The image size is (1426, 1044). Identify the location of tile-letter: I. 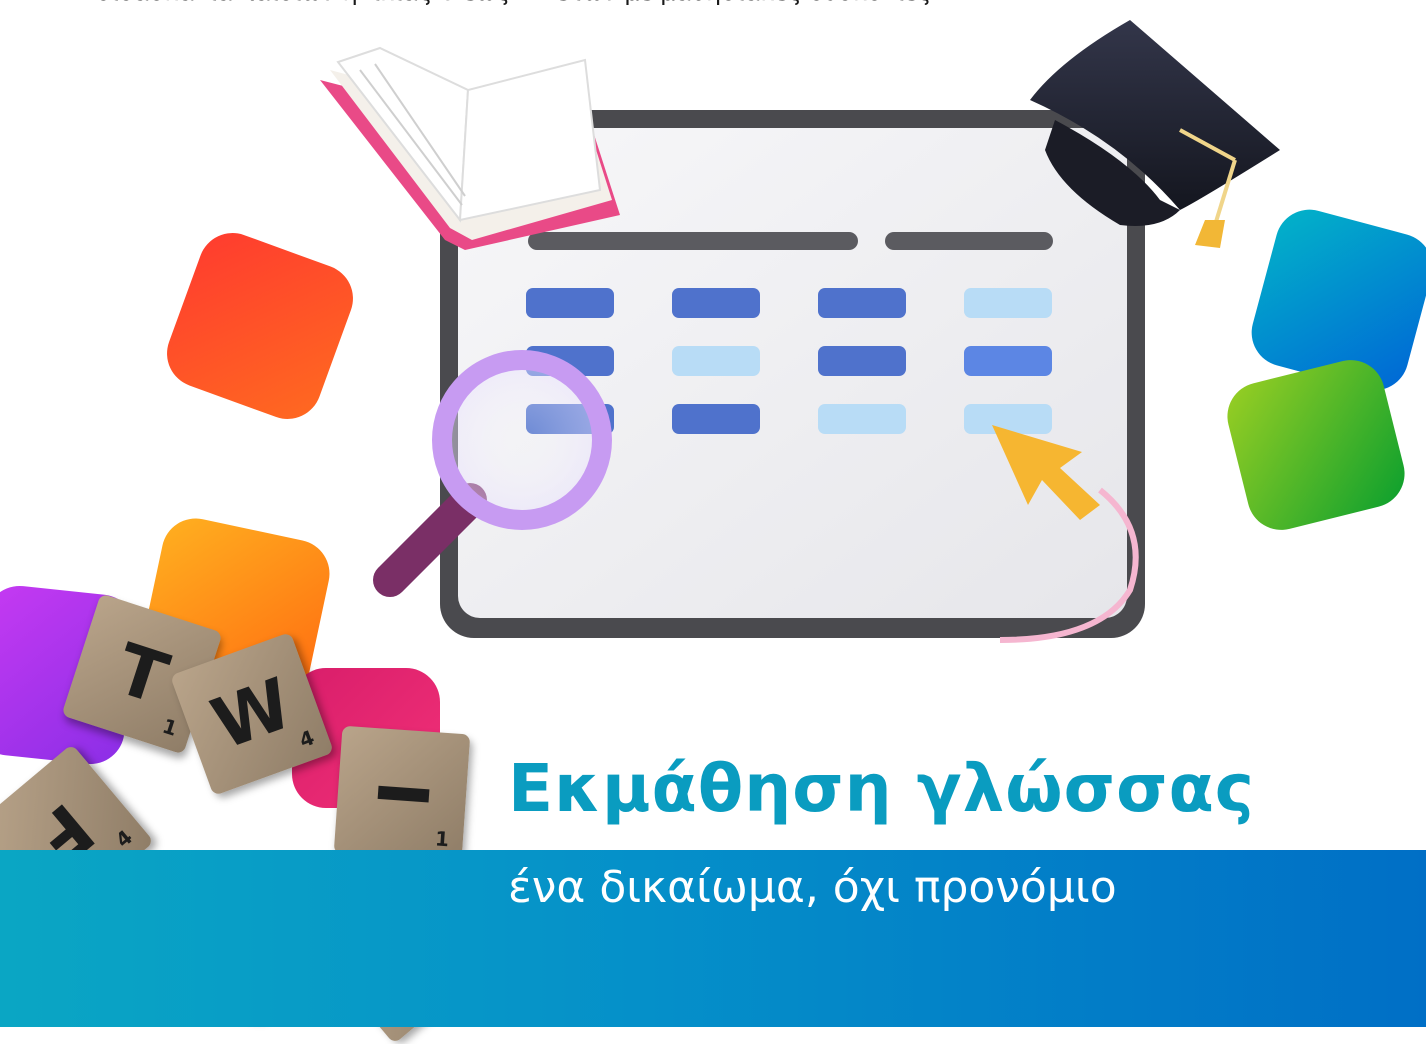
(402, 794).